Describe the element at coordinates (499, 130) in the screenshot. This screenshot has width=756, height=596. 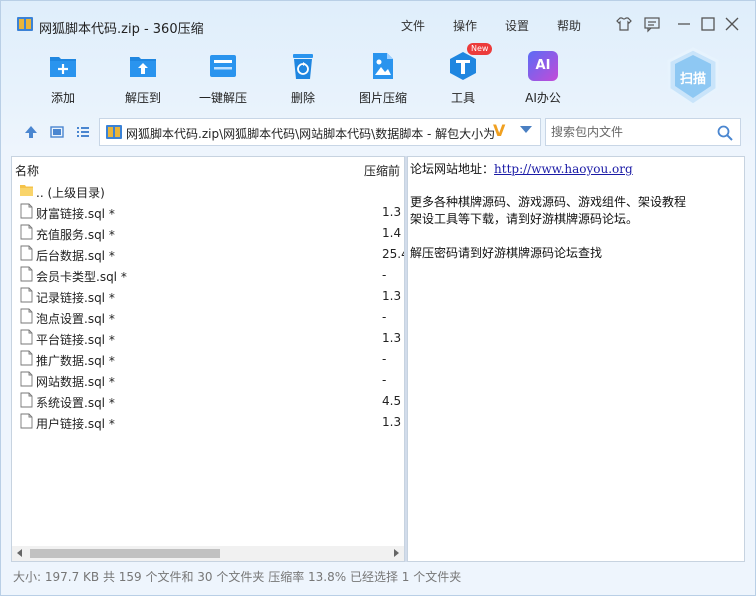
I see `v-mark: V` at that location.